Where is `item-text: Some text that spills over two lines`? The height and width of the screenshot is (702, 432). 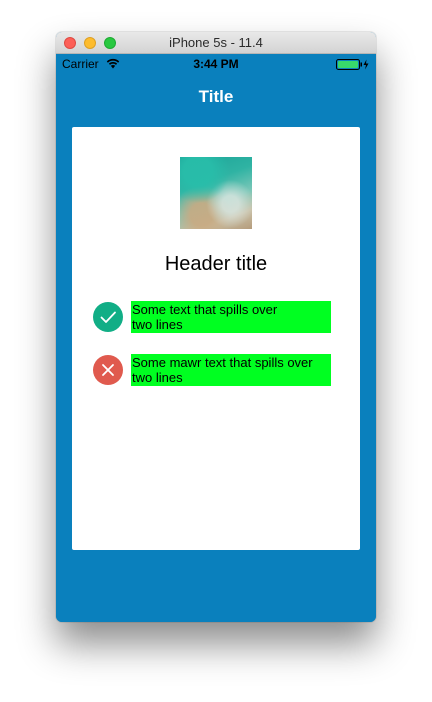 item-text: Some text that spills over two lines is located at coordinates (231, 317).